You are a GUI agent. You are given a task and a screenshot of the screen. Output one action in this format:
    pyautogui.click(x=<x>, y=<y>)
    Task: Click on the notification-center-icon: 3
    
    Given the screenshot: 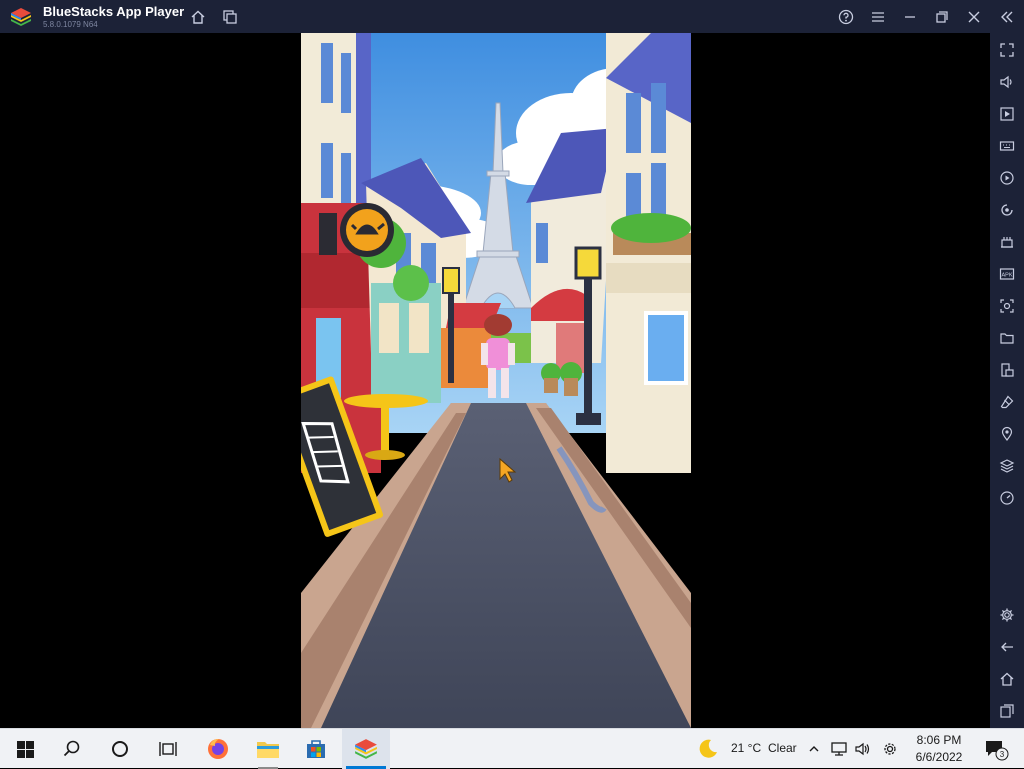 What is the action you would take?
    pyautogui.click(x=996, y=749)
    